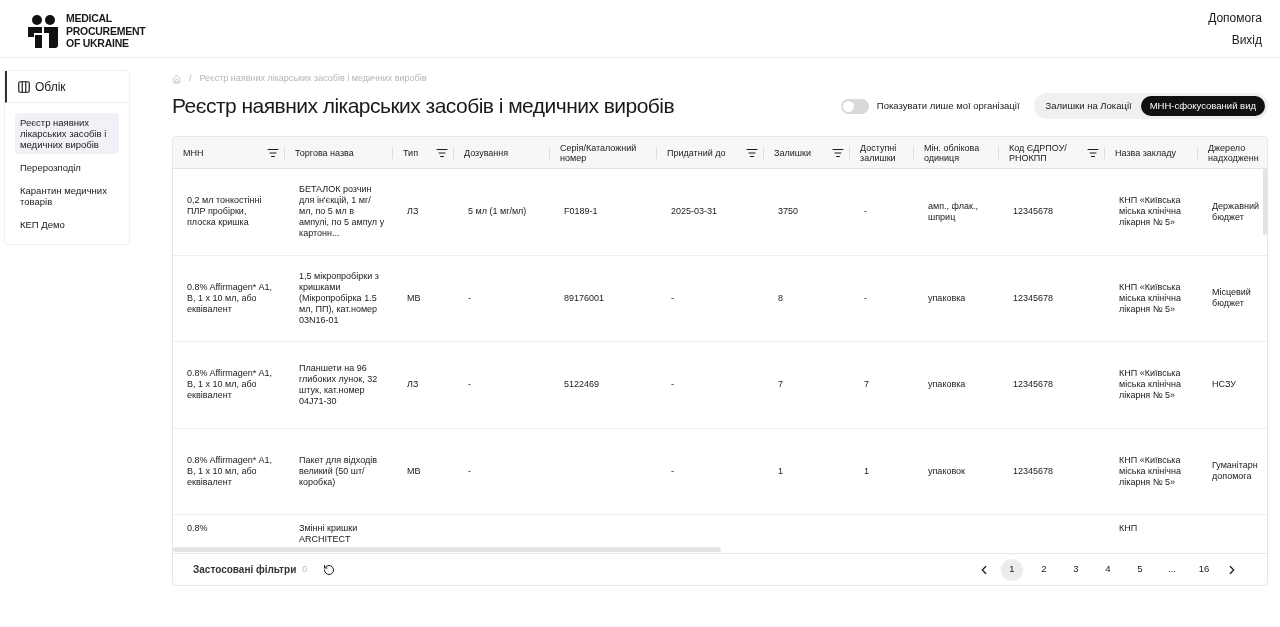  I want to click on table-cell-text: Гуманітарн допомога, so click(1235, 471).